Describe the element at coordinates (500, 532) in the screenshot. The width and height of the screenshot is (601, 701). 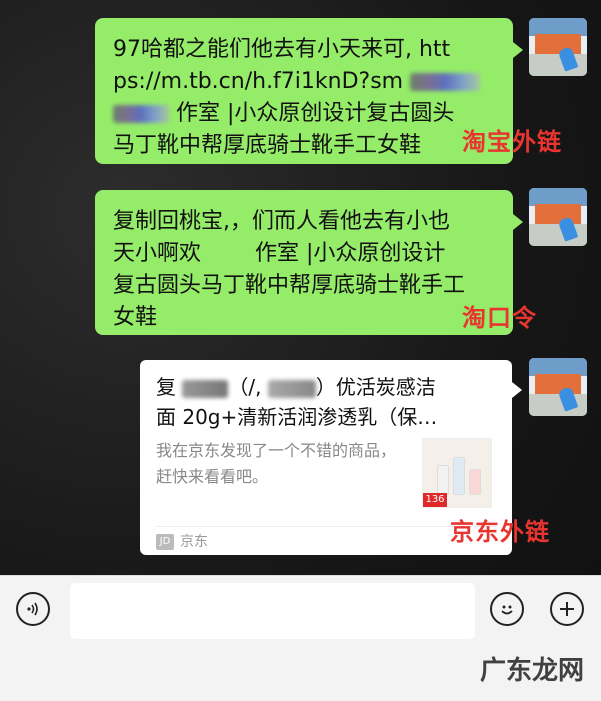
I see `annotation-jd-link: 京东外链` at that location.